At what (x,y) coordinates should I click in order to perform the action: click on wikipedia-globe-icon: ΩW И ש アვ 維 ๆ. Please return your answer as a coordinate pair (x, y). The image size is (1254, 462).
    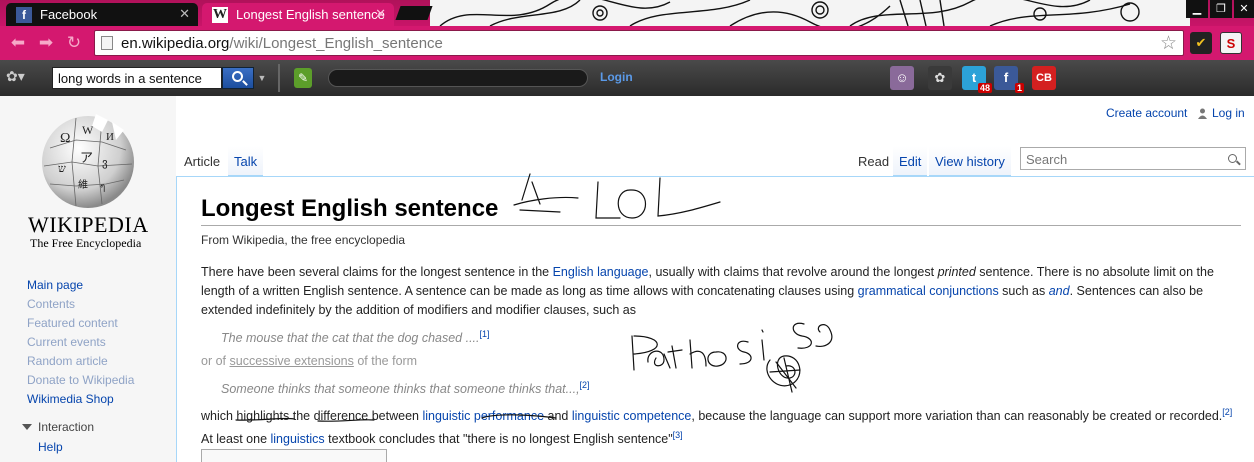
    Looking at the image, I should click on (88, 161).